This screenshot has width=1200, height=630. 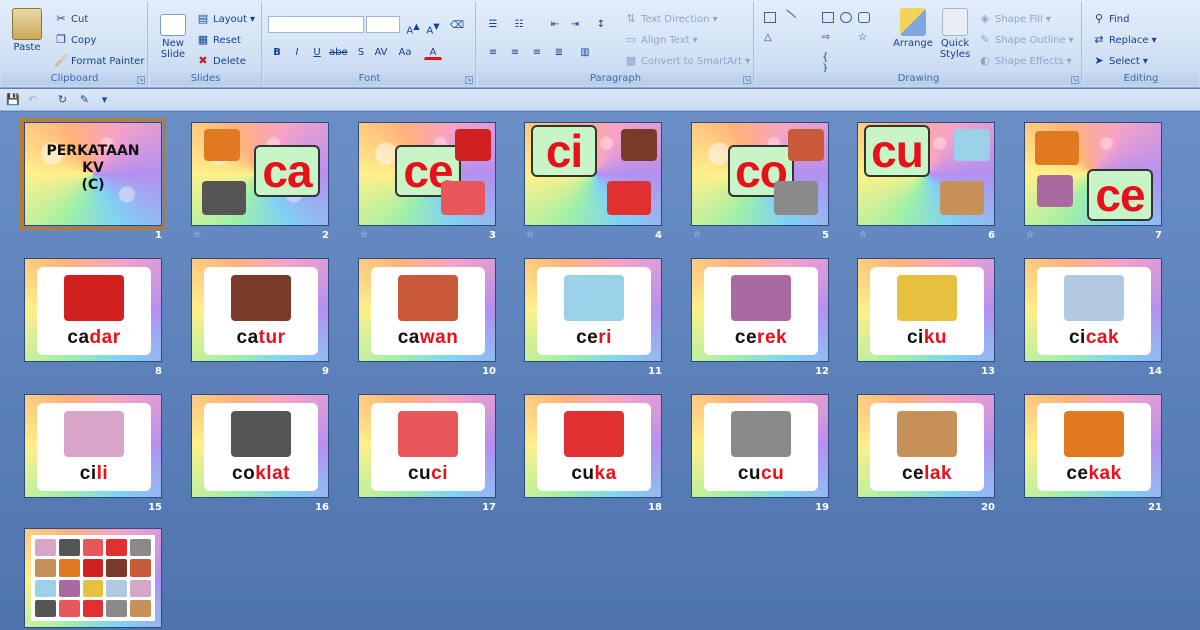 I want to click on numbering-button: ☷, so click(x=519, y=24).